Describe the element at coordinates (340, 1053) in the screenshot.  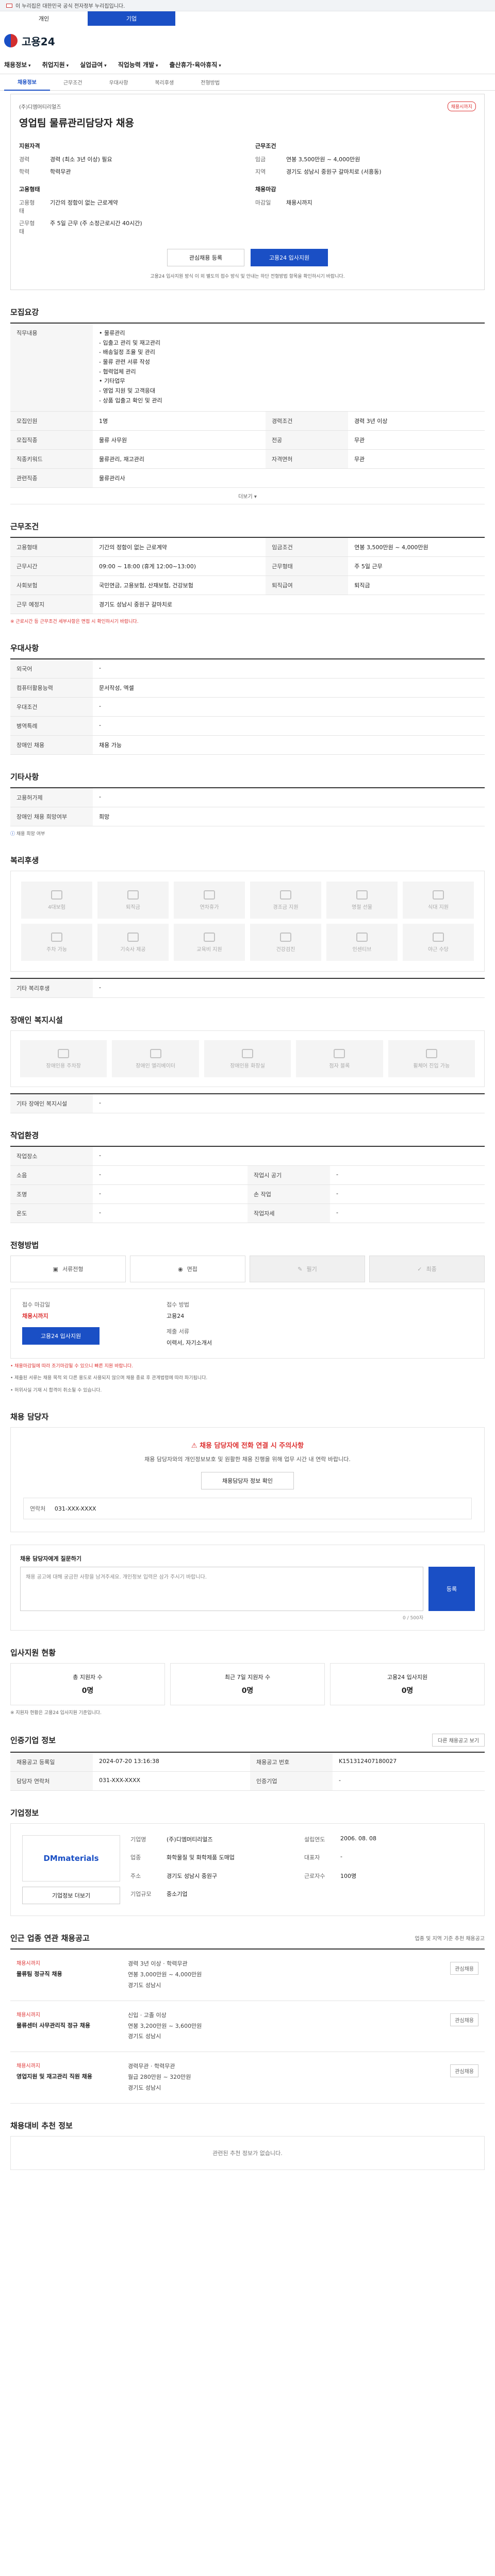
I see `braille-icon` at that location.